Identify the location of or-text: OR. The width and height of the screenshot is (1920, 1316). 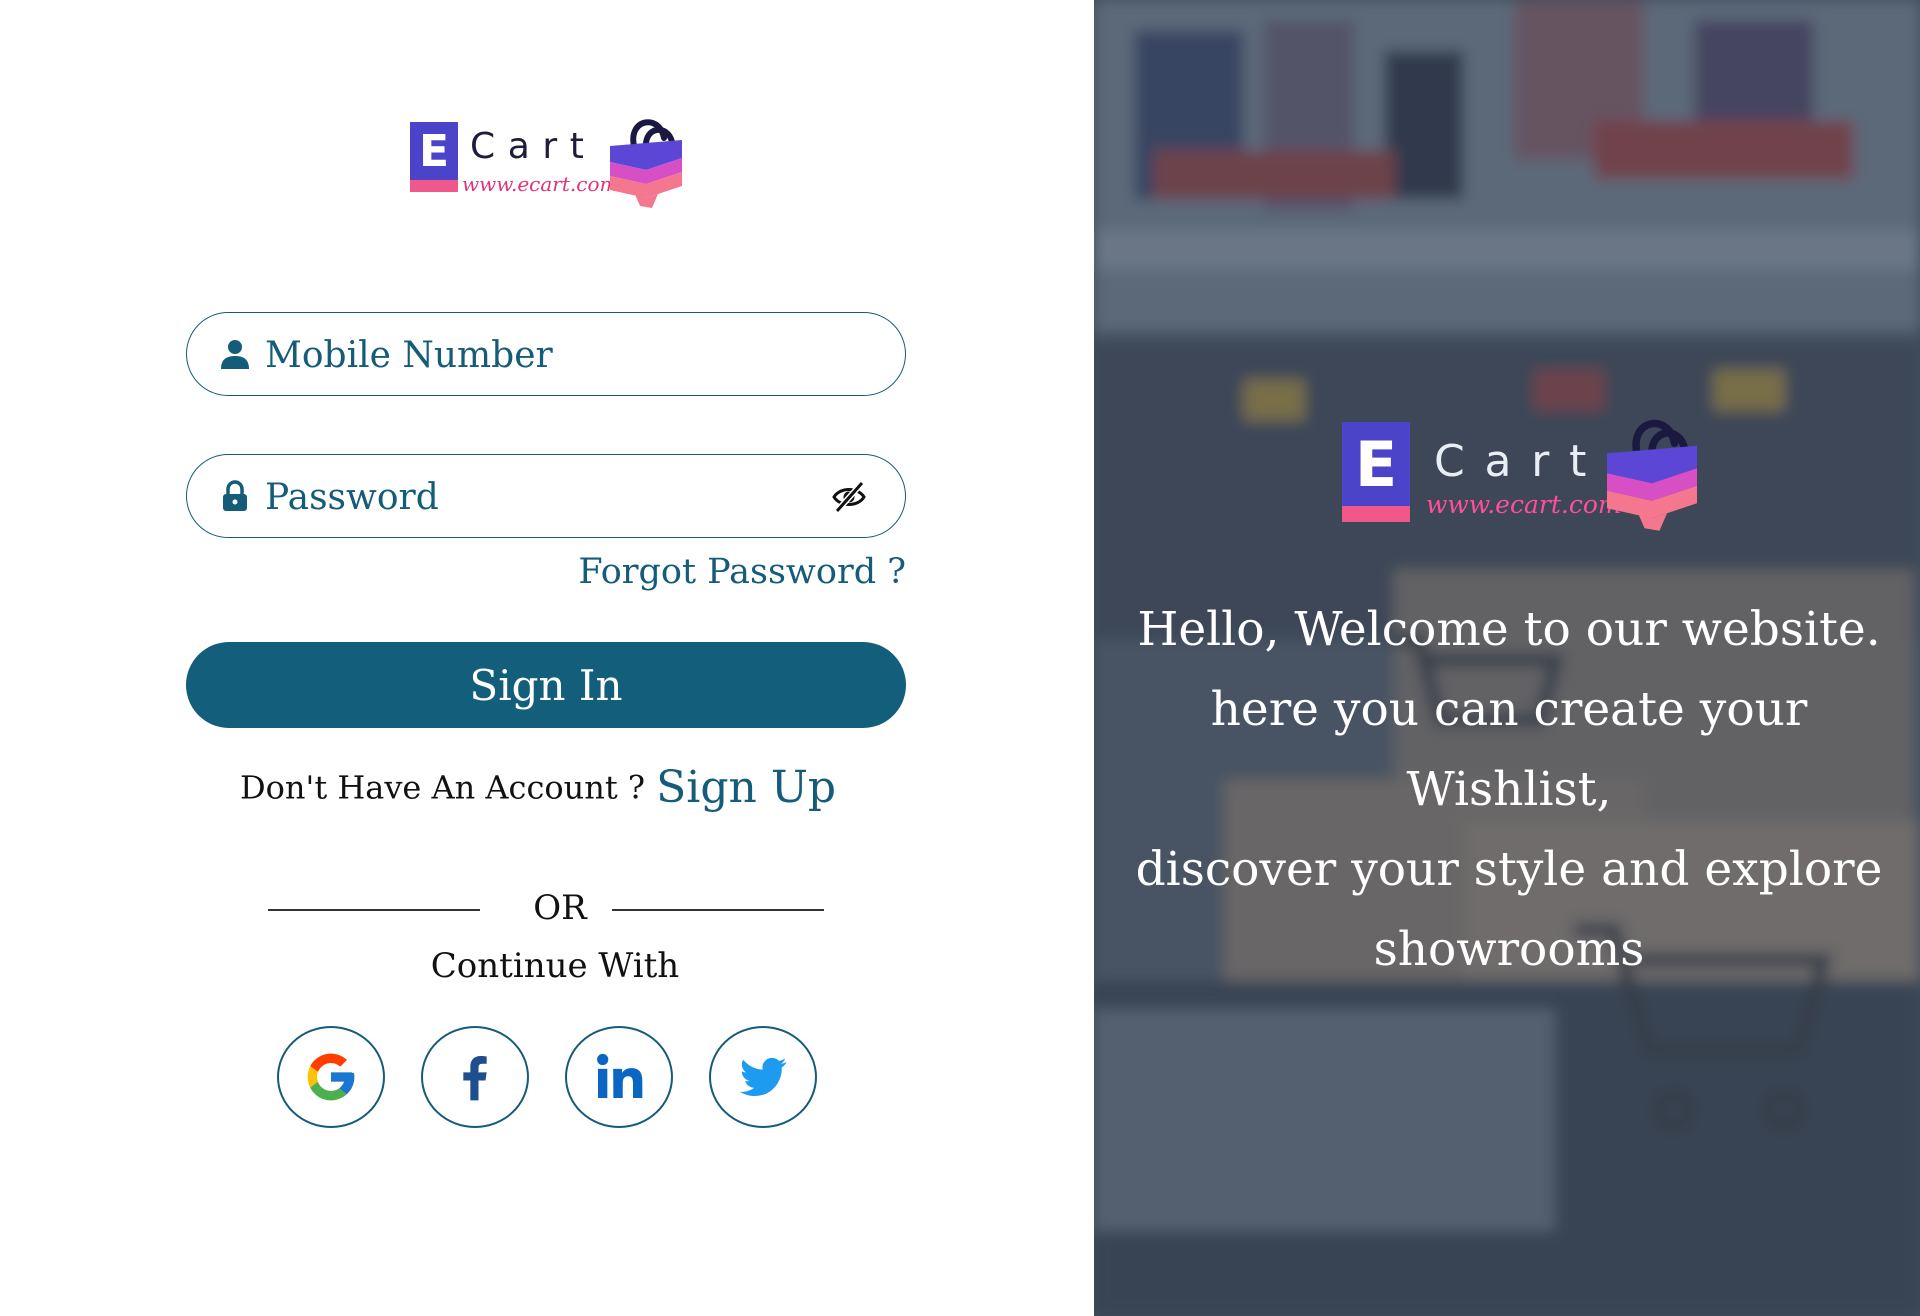
(560, 908).